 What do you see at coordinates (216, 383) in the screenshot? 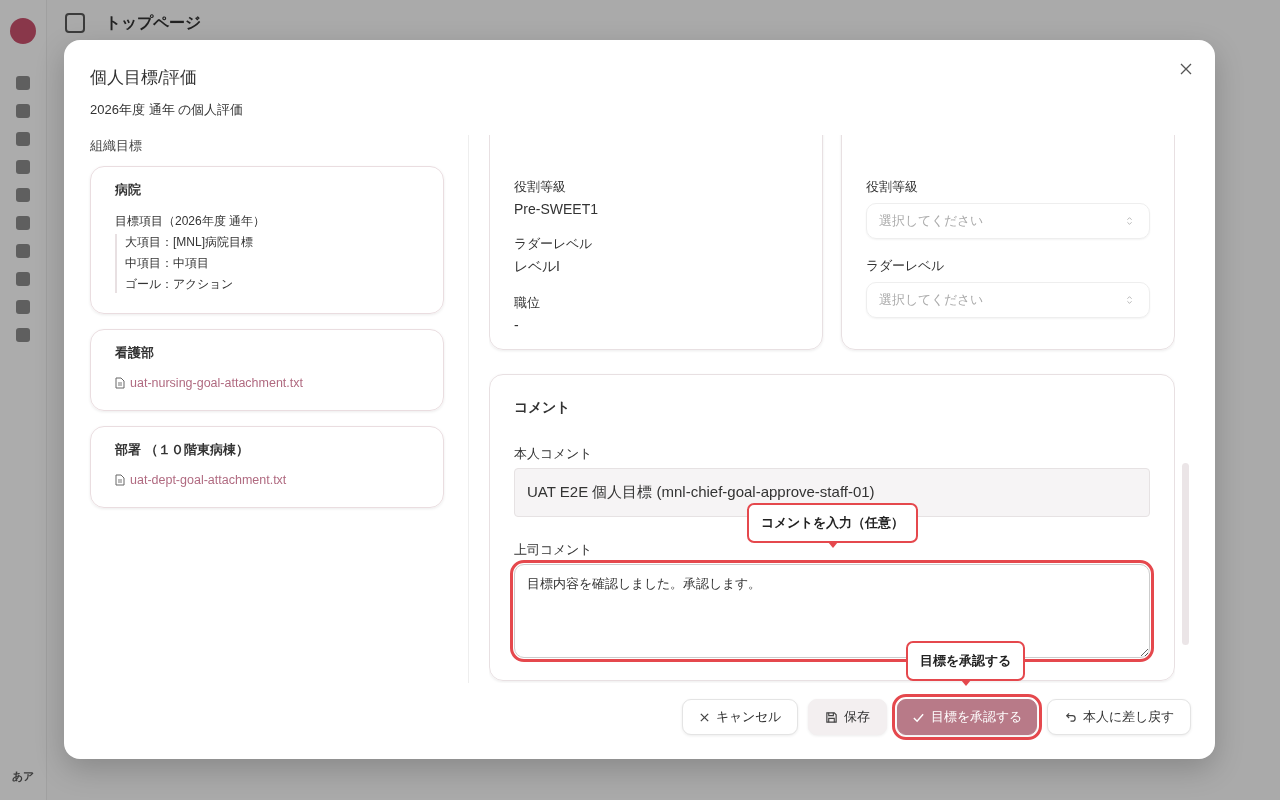
I see `attachment-link: uat-nursing-goal-attachment.txt` at bounding box center [216, 383].